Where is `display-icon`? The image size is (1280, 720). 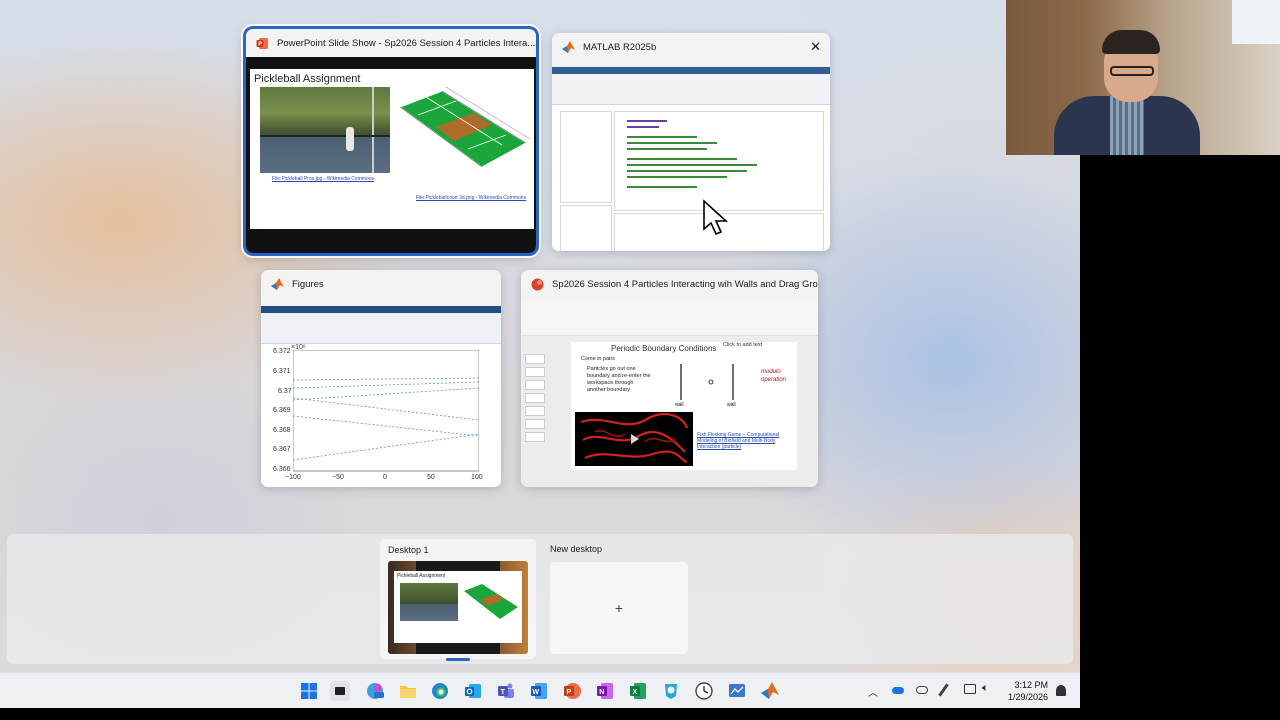
display-icon is located at coordinates (970, 689).